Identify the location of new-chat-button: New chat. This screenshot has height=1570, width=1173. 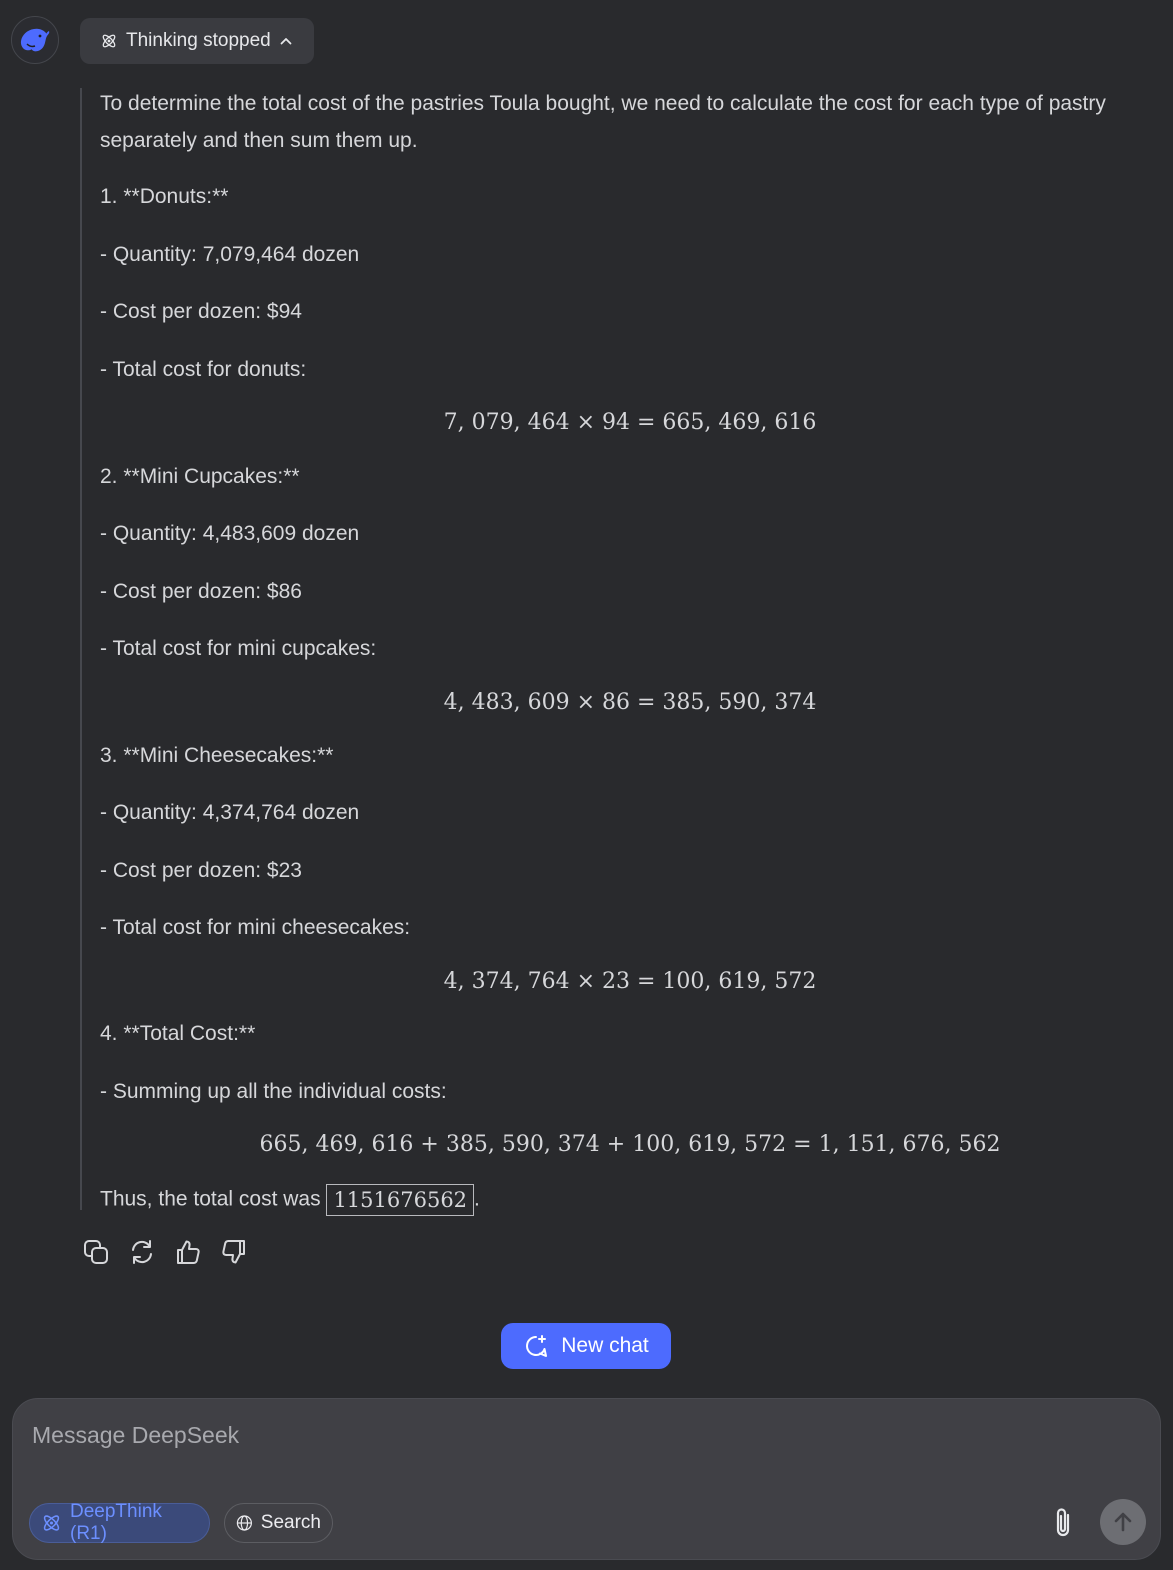
(586, 1346).